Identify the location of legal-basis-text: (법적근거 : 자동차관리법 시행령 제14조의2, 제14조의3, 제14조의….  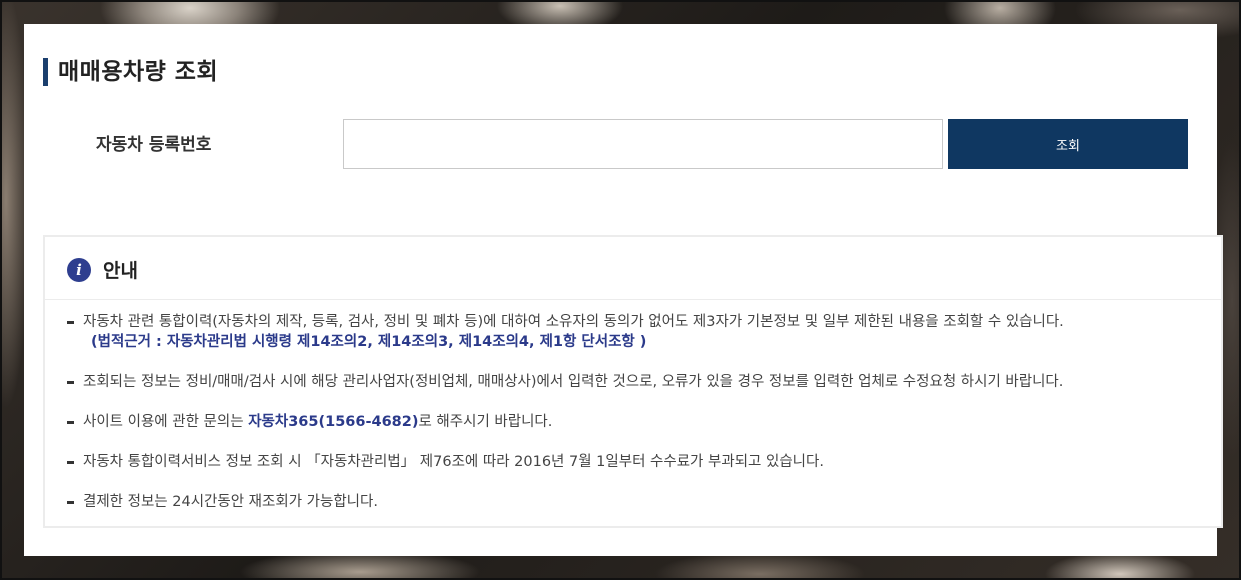
(369, 342).